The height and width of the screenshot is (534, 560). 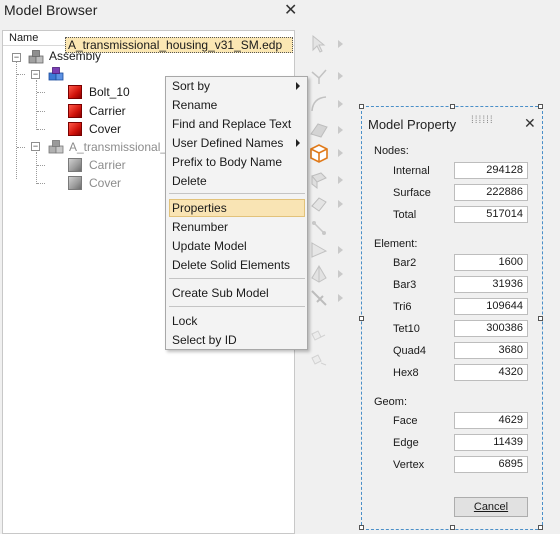 What do you see at coordinates (491, 170) in the screenshot?
I see `internal-nodes-field: 294128` at bounding box center [491, 170].